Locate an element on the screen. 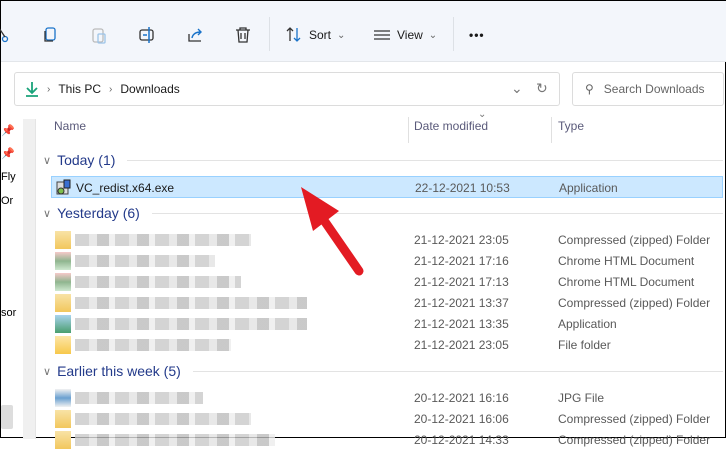 The height and width of the screenshot is (451, 726). nav-item: sor is located at coordinates (8, 313).